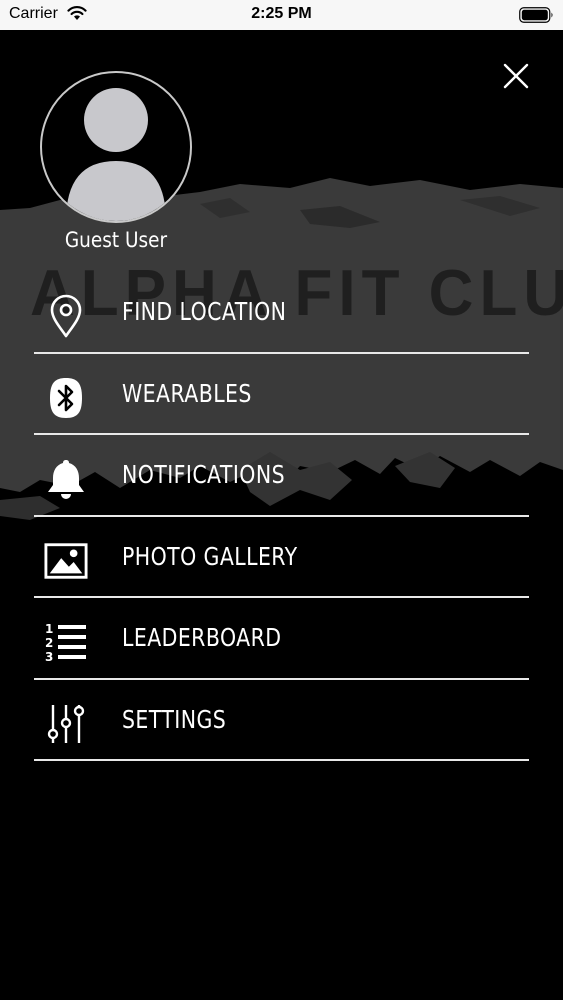 The image size is (563, 1000). Describe the element at coordinates (204, 474) in the screenshot. I see `menu-item-label: NOTIFICATIONS` at that location.